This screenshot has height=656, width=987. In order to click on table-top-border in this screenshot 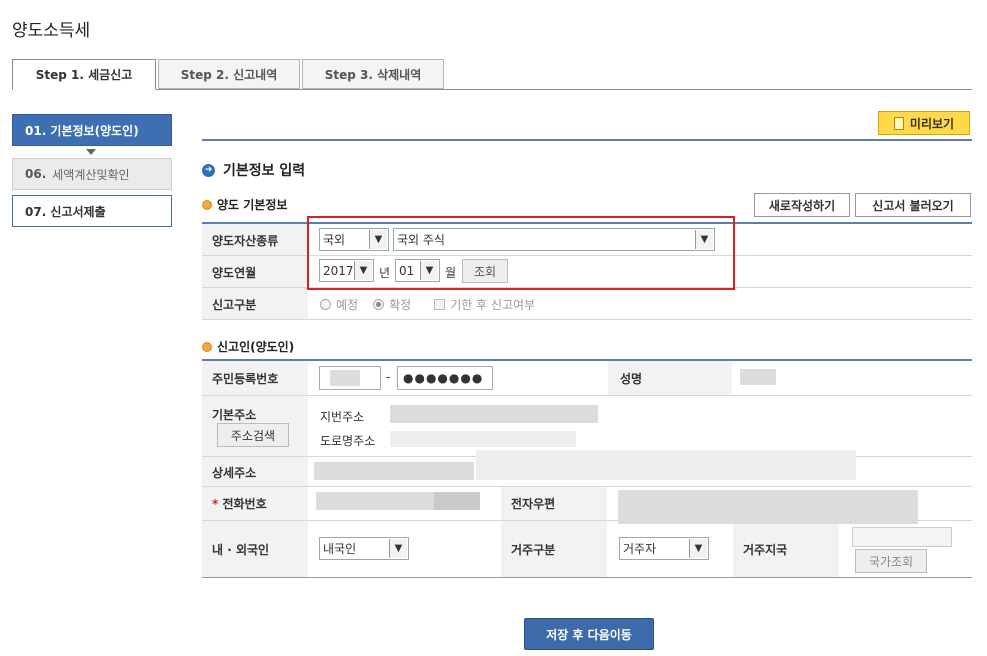, I will do `click(587, 360)`.